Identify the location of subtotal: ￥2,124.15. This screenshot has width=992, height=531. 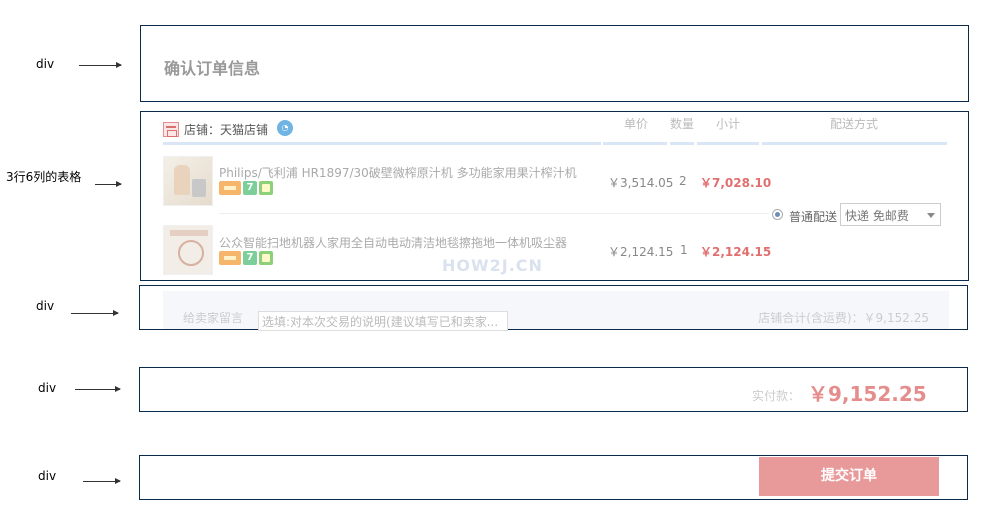
(736, 252).